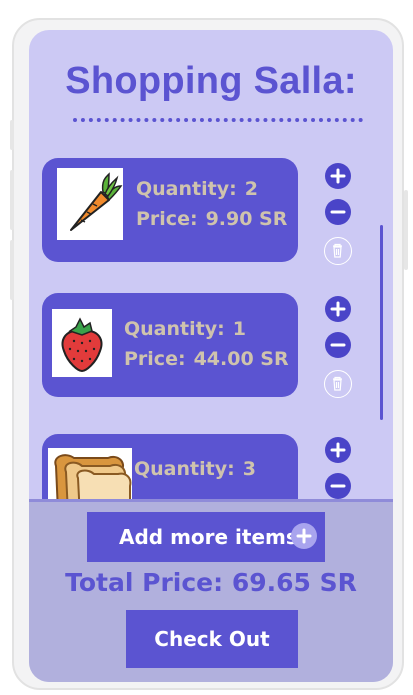 This screenshot has height=695, width=413. What do you see at coordinates (246, 219) in the screenshot?
I see `price-value: 9.90 SR` at bounding box center [246, 219].